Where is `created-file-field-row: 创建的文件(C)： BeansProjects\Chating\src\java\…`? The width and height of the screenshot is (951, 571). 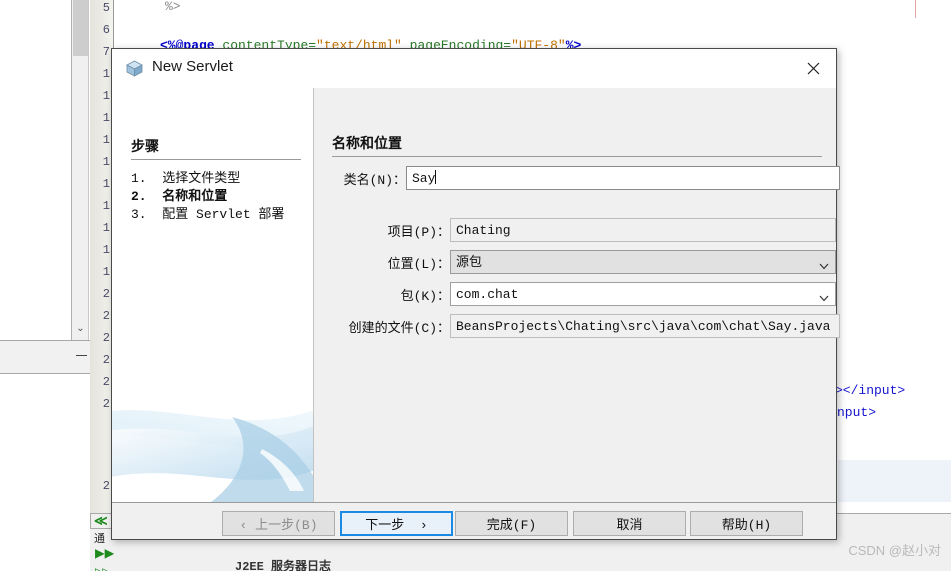
created-file-field-row: 创建的文件(C)： BeansProjects\Chating\src\java\… is located at coordinates (586, 326).